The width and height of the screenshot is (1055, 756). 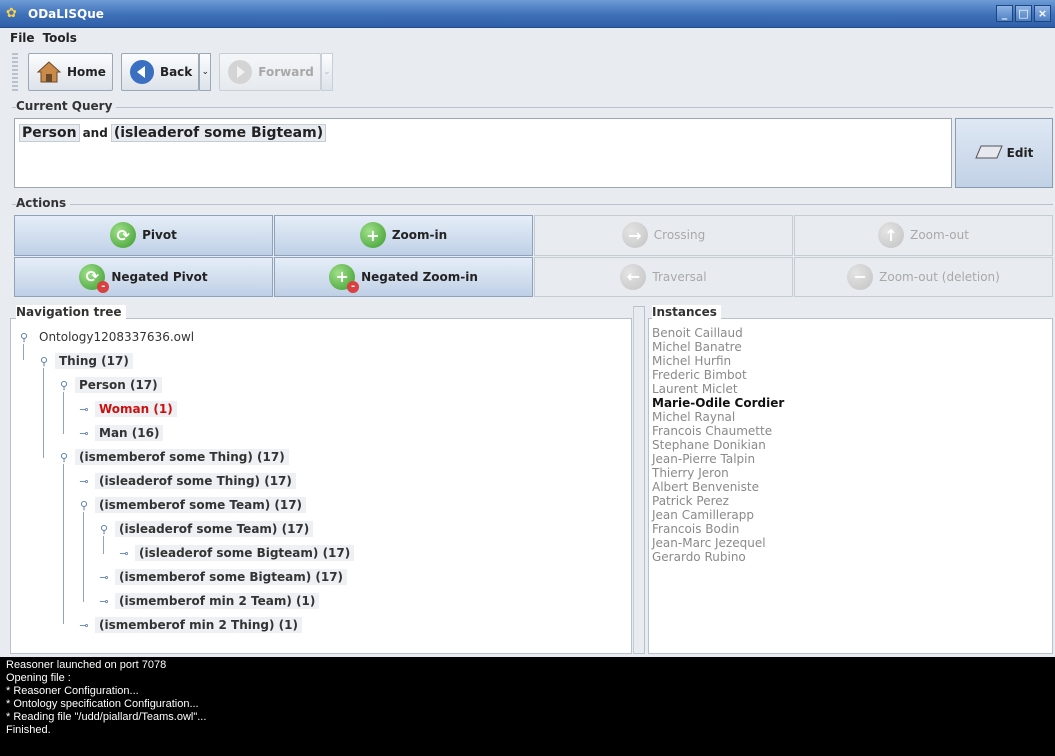 What do you see at coordinates (1020, 153) in the screenshot?
I see `edit-label: Edit` at bounding box center [1020, 153].